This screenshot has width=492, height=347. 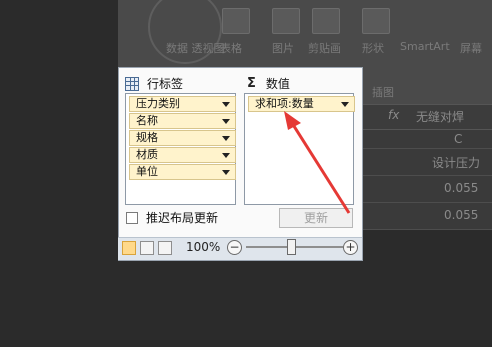 I want to click on annotation-arrow, so click(x=317, y=162).